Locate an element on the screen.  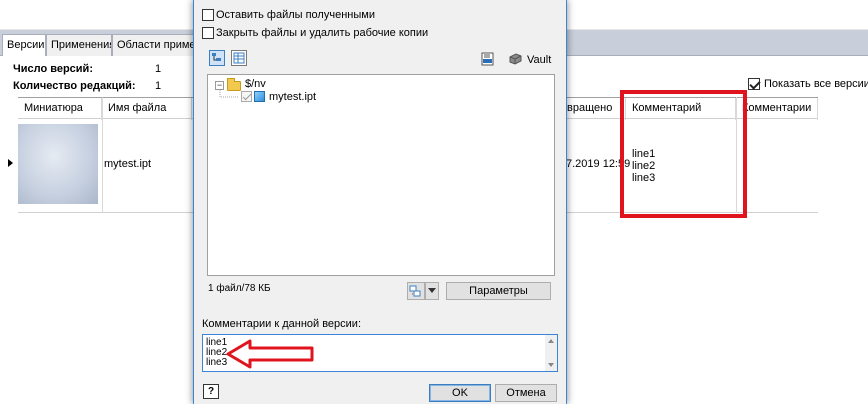
tab-versions: Версии is located at coordinates (24, 45).